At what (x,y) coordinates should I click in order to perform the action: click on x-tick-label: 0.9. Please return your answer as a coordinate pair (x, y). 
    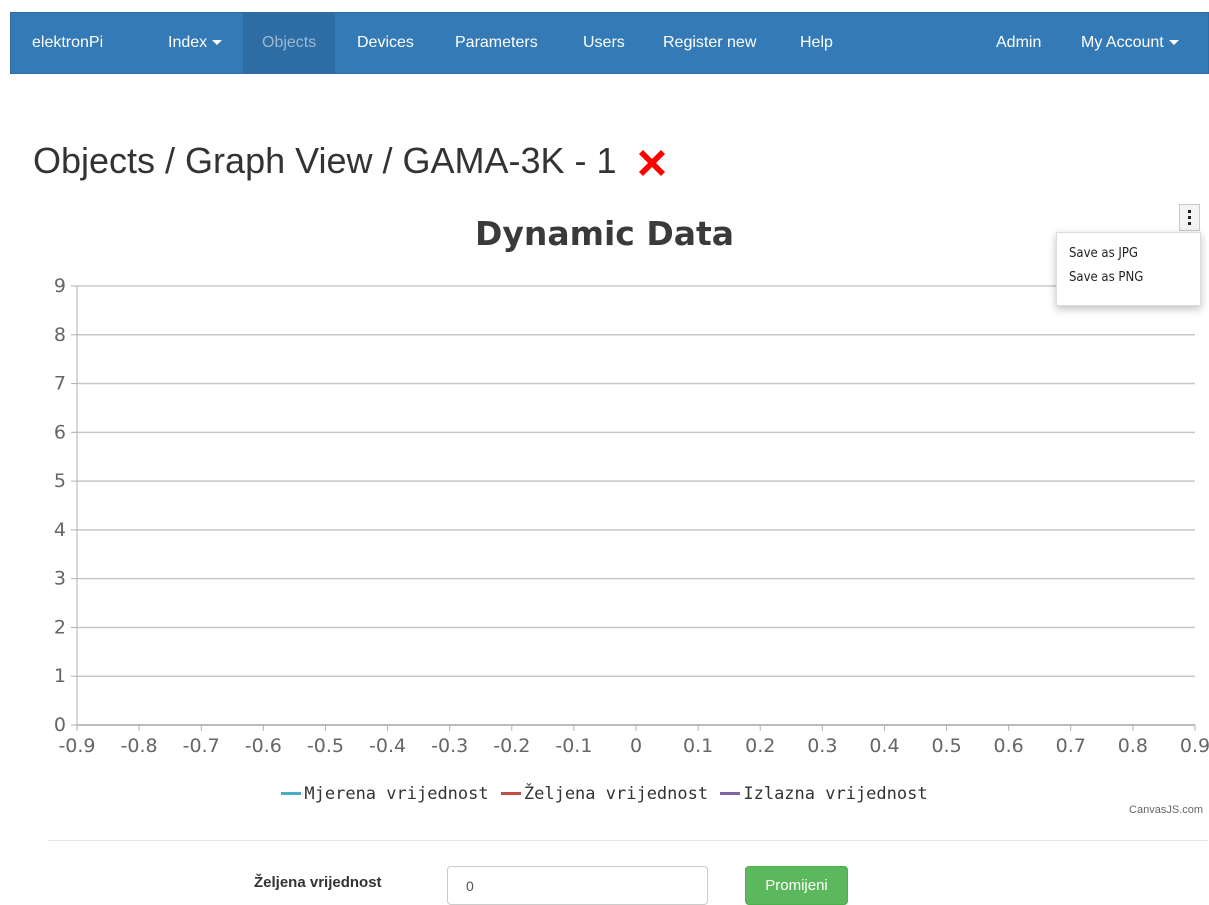
    Looking at the image, I should click on (1194, 746).